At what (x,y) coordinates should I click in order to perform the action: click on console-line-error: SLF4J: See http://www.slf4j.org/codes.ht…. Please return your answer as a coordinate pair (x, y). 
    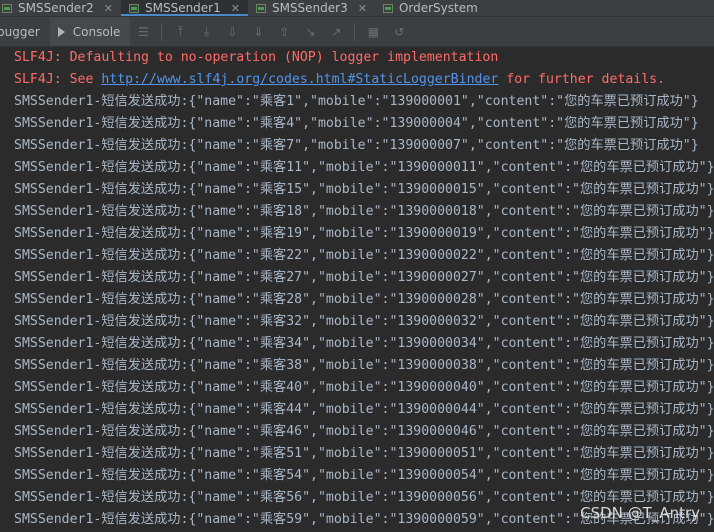
    Looking at the image, I should click on (339, 80).